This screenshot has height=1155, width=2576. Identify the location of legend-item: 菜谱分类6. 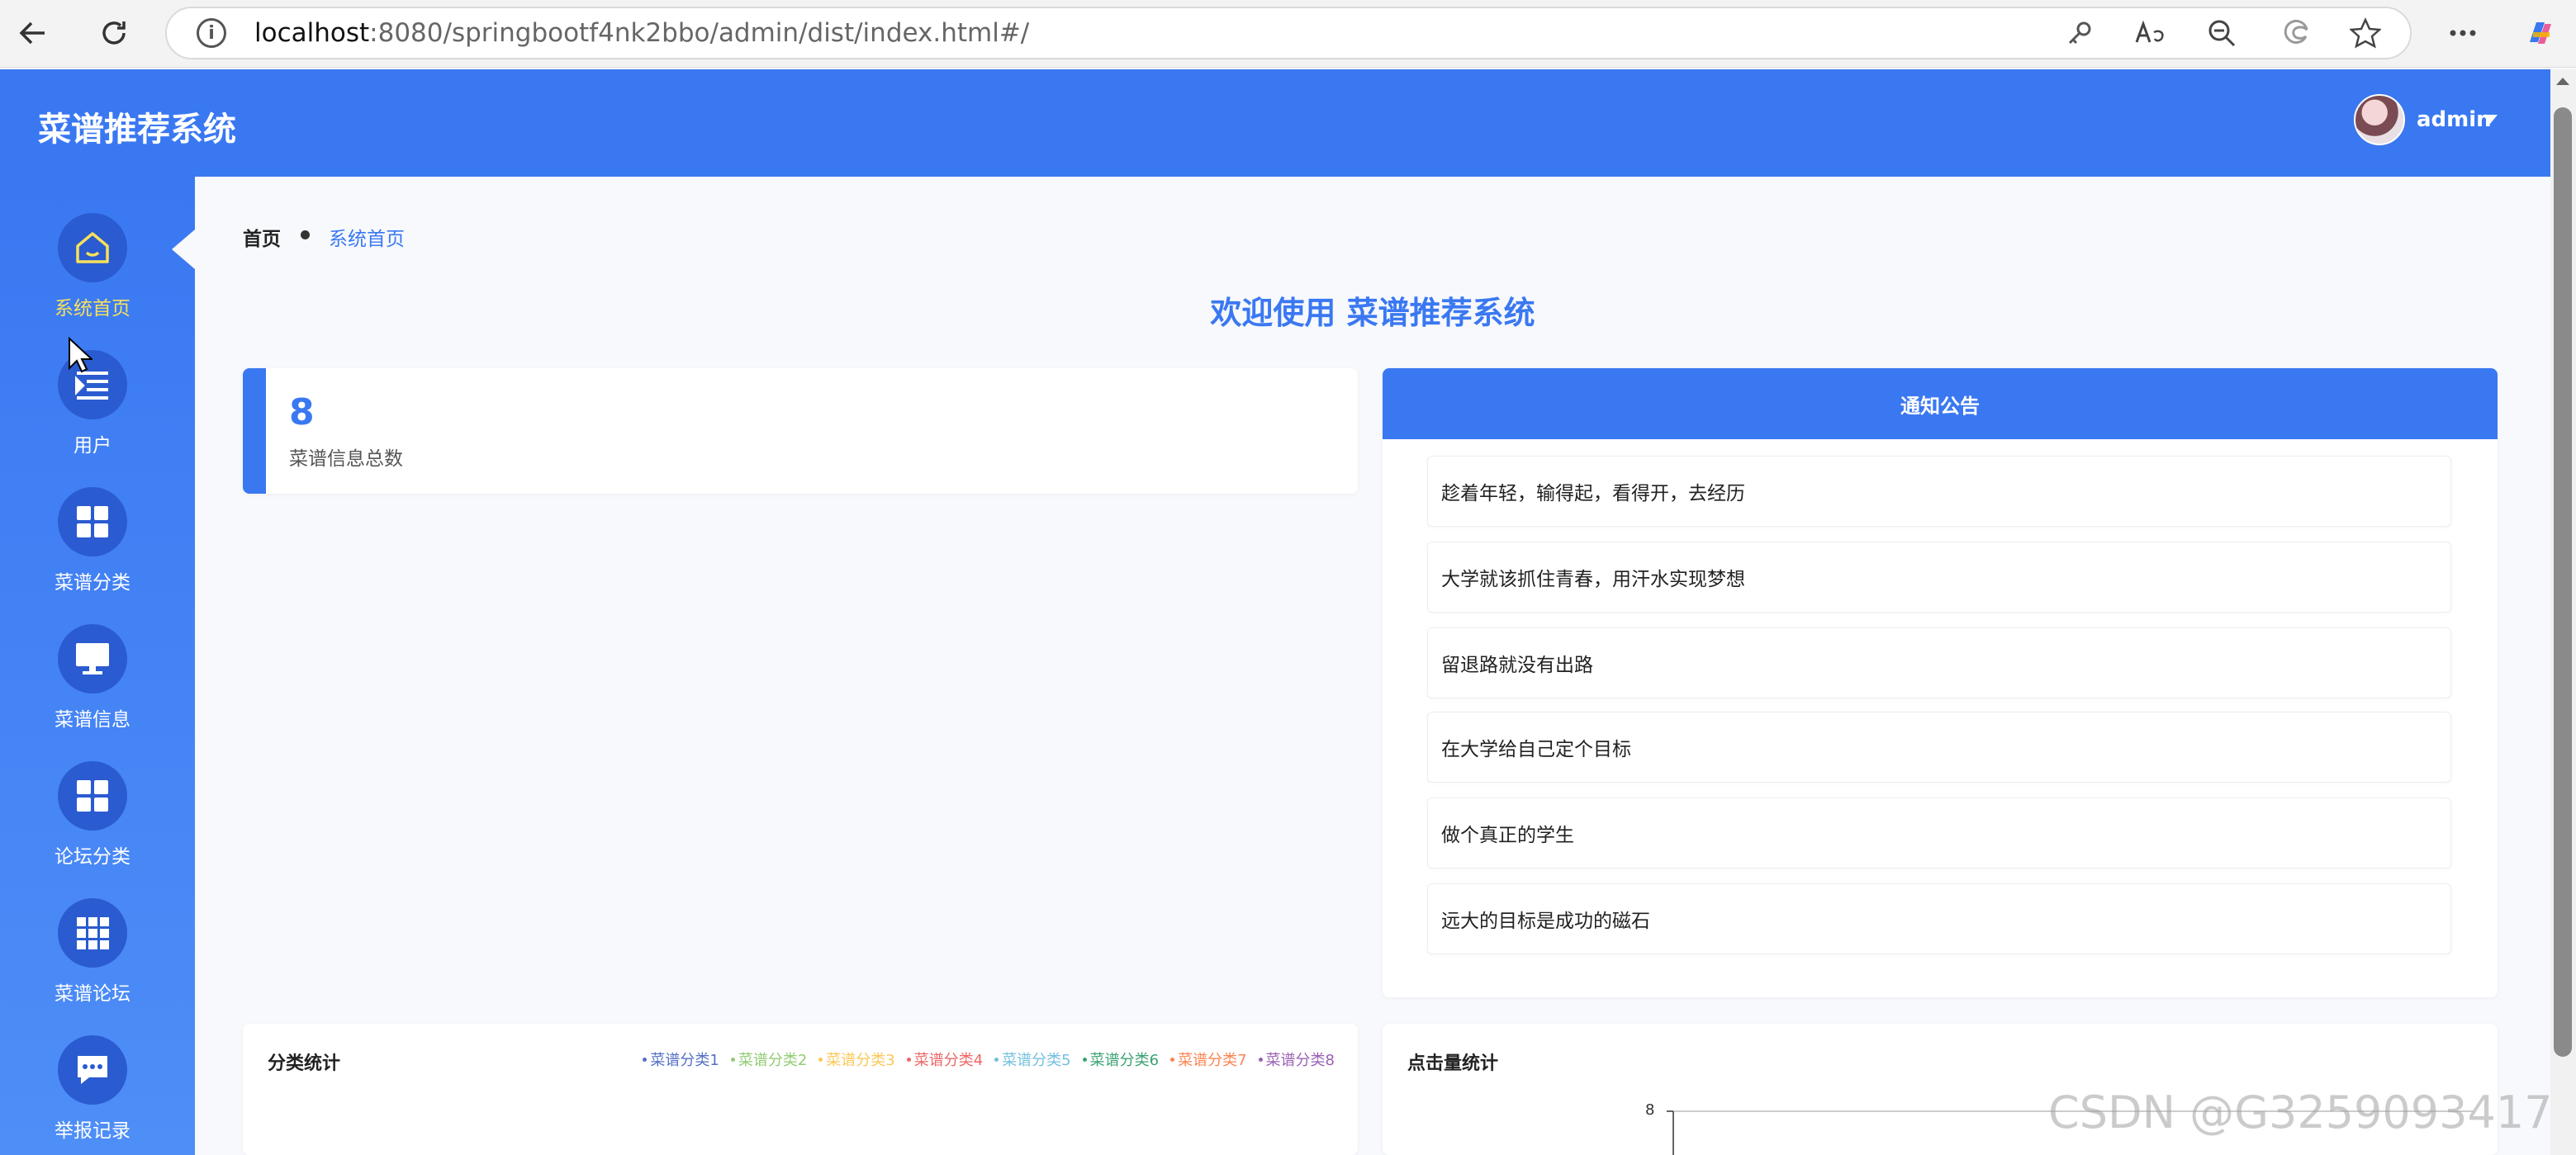
(1121, 1059).